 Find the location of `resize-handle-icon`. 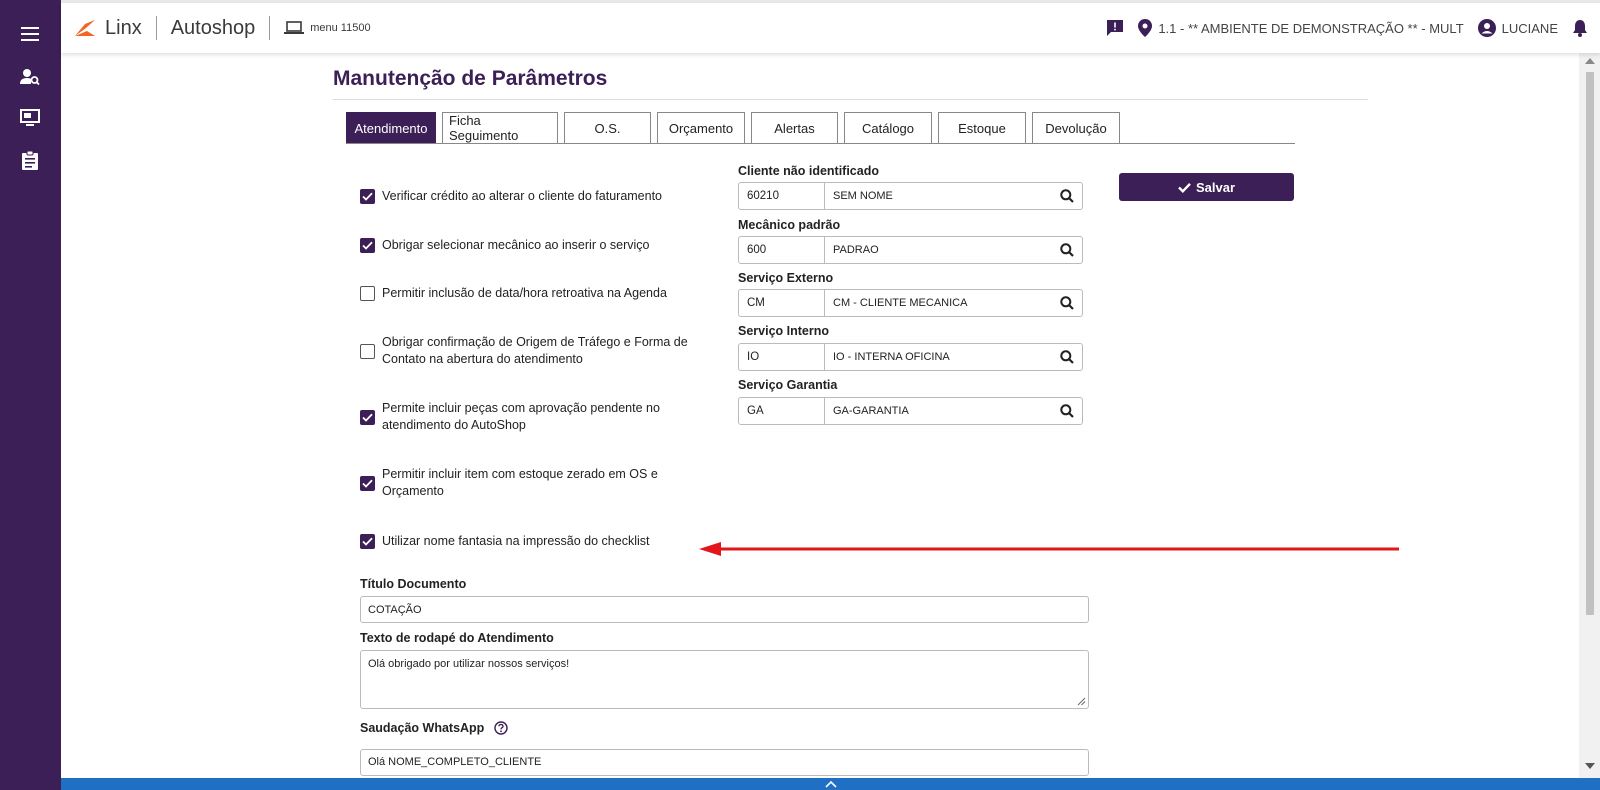

resize-handle-icon is located at coordinates (1081, 701).